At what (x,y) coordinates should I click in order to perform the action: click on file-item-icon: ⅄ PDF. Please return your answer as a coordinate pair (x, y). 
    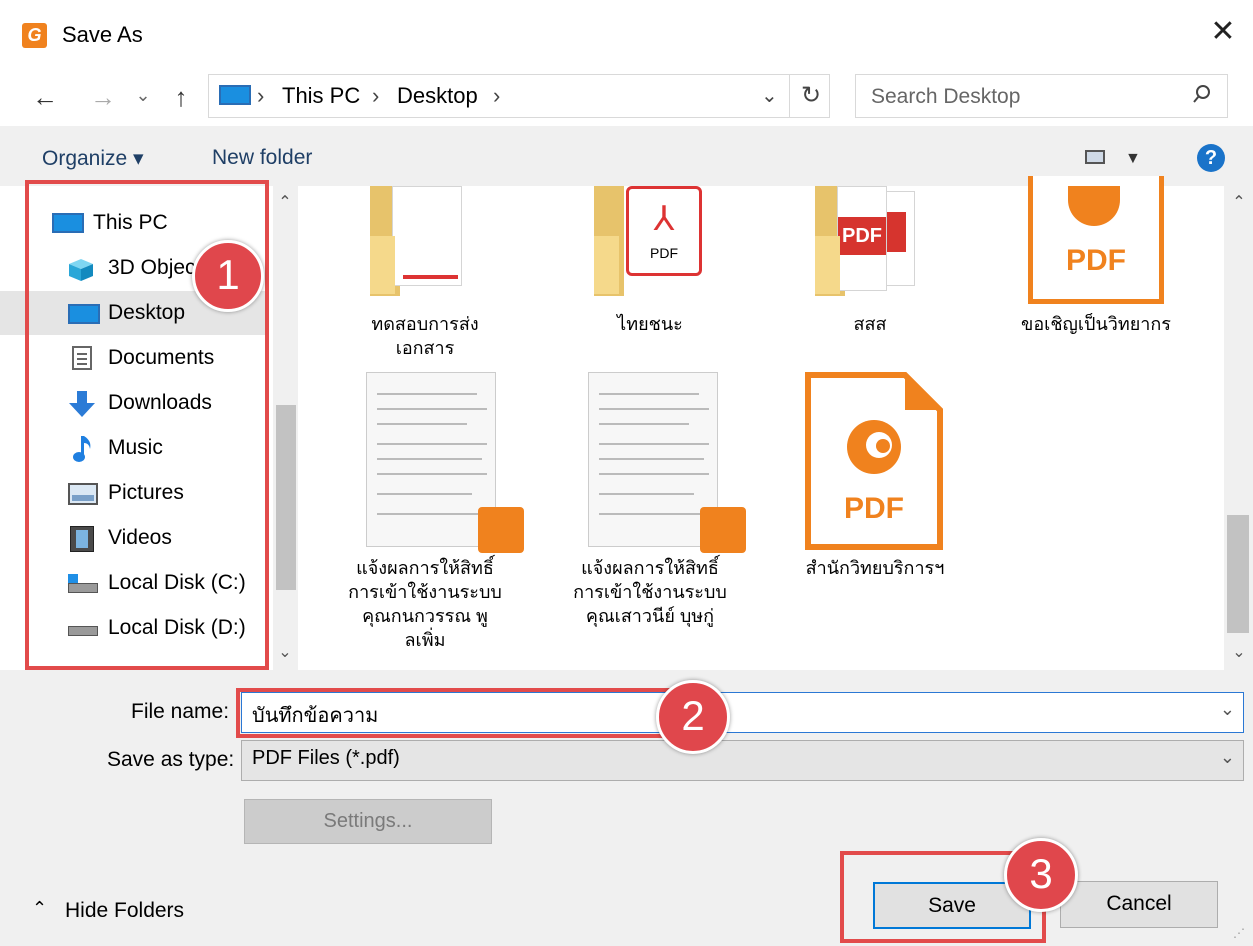
    Looking at the image, I should click on (649, 246).